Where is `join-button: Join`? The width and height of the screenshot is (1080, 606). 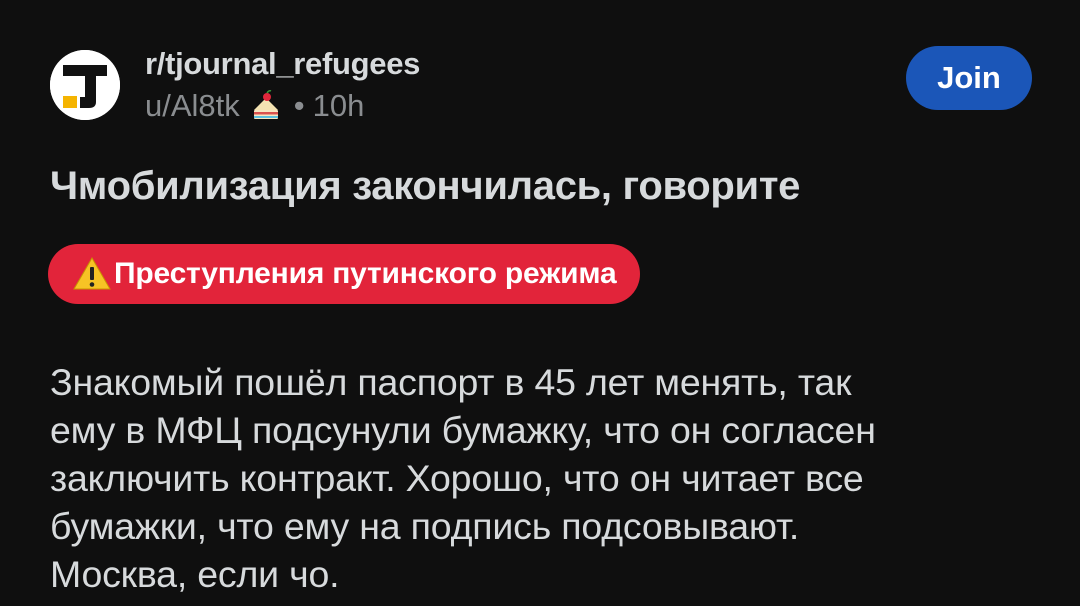
join-button: Join is located at coordinates (969, 78).